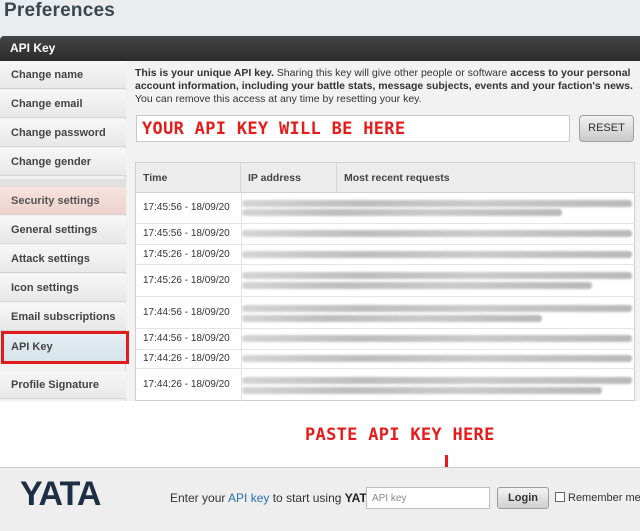  Describe the element at coordinates (428, 498) in the screenshot. I see `api-key-input` at that location.